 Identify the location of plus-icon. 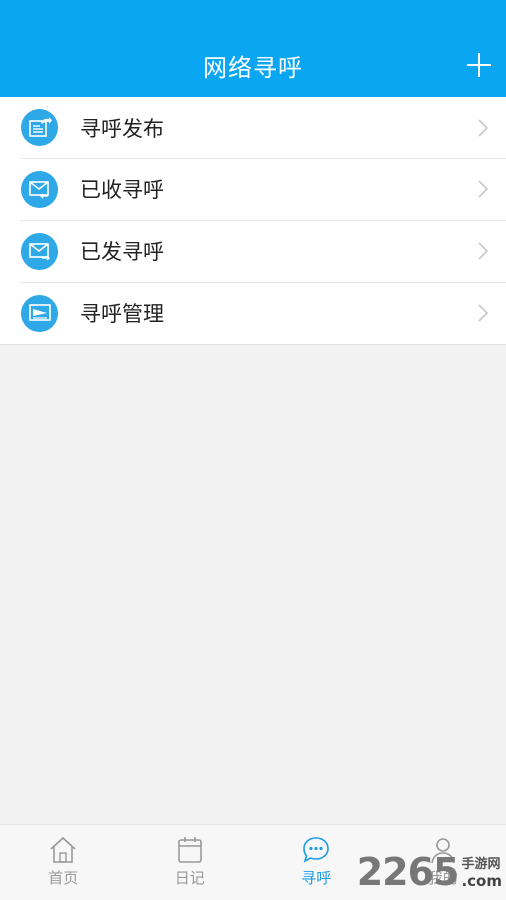
(479, 65).